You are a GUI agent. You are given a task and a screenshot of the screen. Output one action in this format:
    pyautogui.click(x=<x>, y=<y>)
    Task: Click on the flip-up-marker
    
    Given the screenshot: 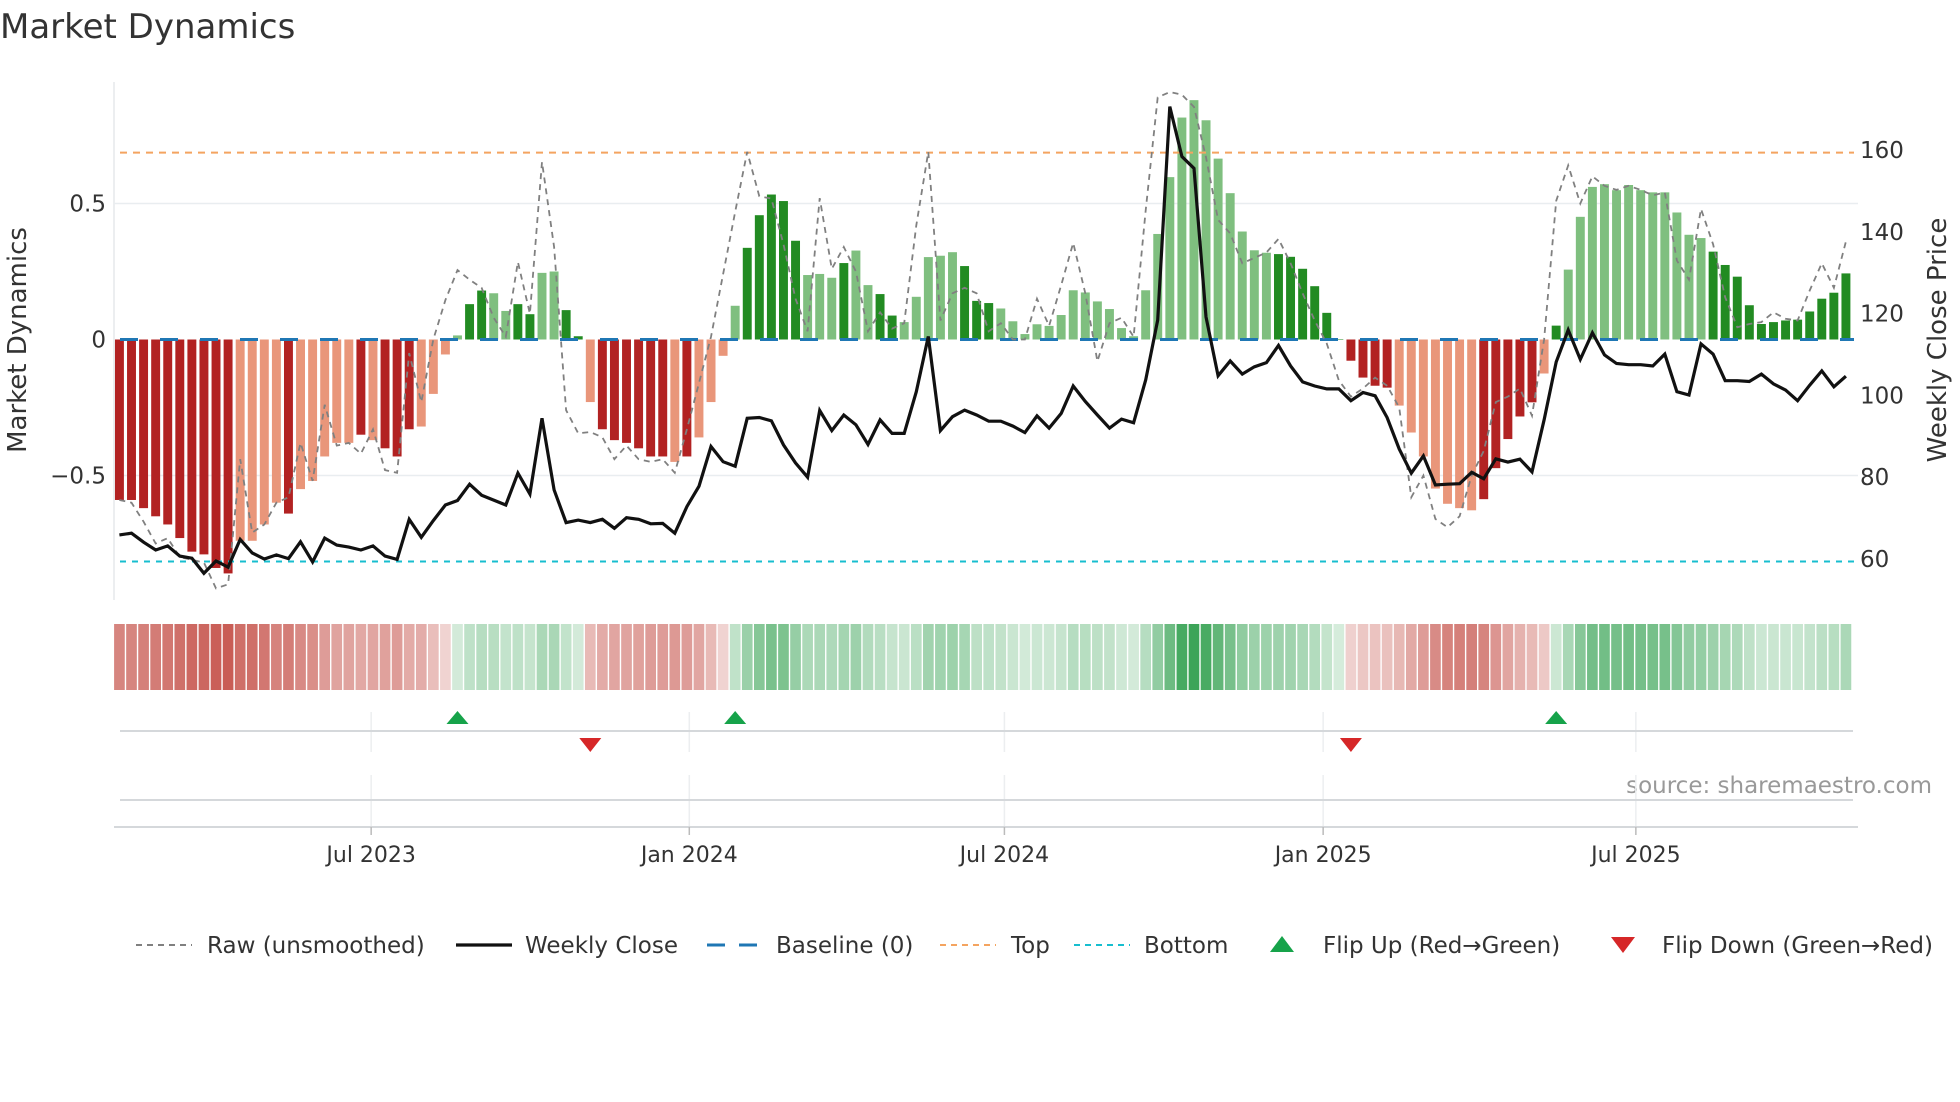 What is the action you would take?
    pyautogui.click(x=1556, y=717)
    